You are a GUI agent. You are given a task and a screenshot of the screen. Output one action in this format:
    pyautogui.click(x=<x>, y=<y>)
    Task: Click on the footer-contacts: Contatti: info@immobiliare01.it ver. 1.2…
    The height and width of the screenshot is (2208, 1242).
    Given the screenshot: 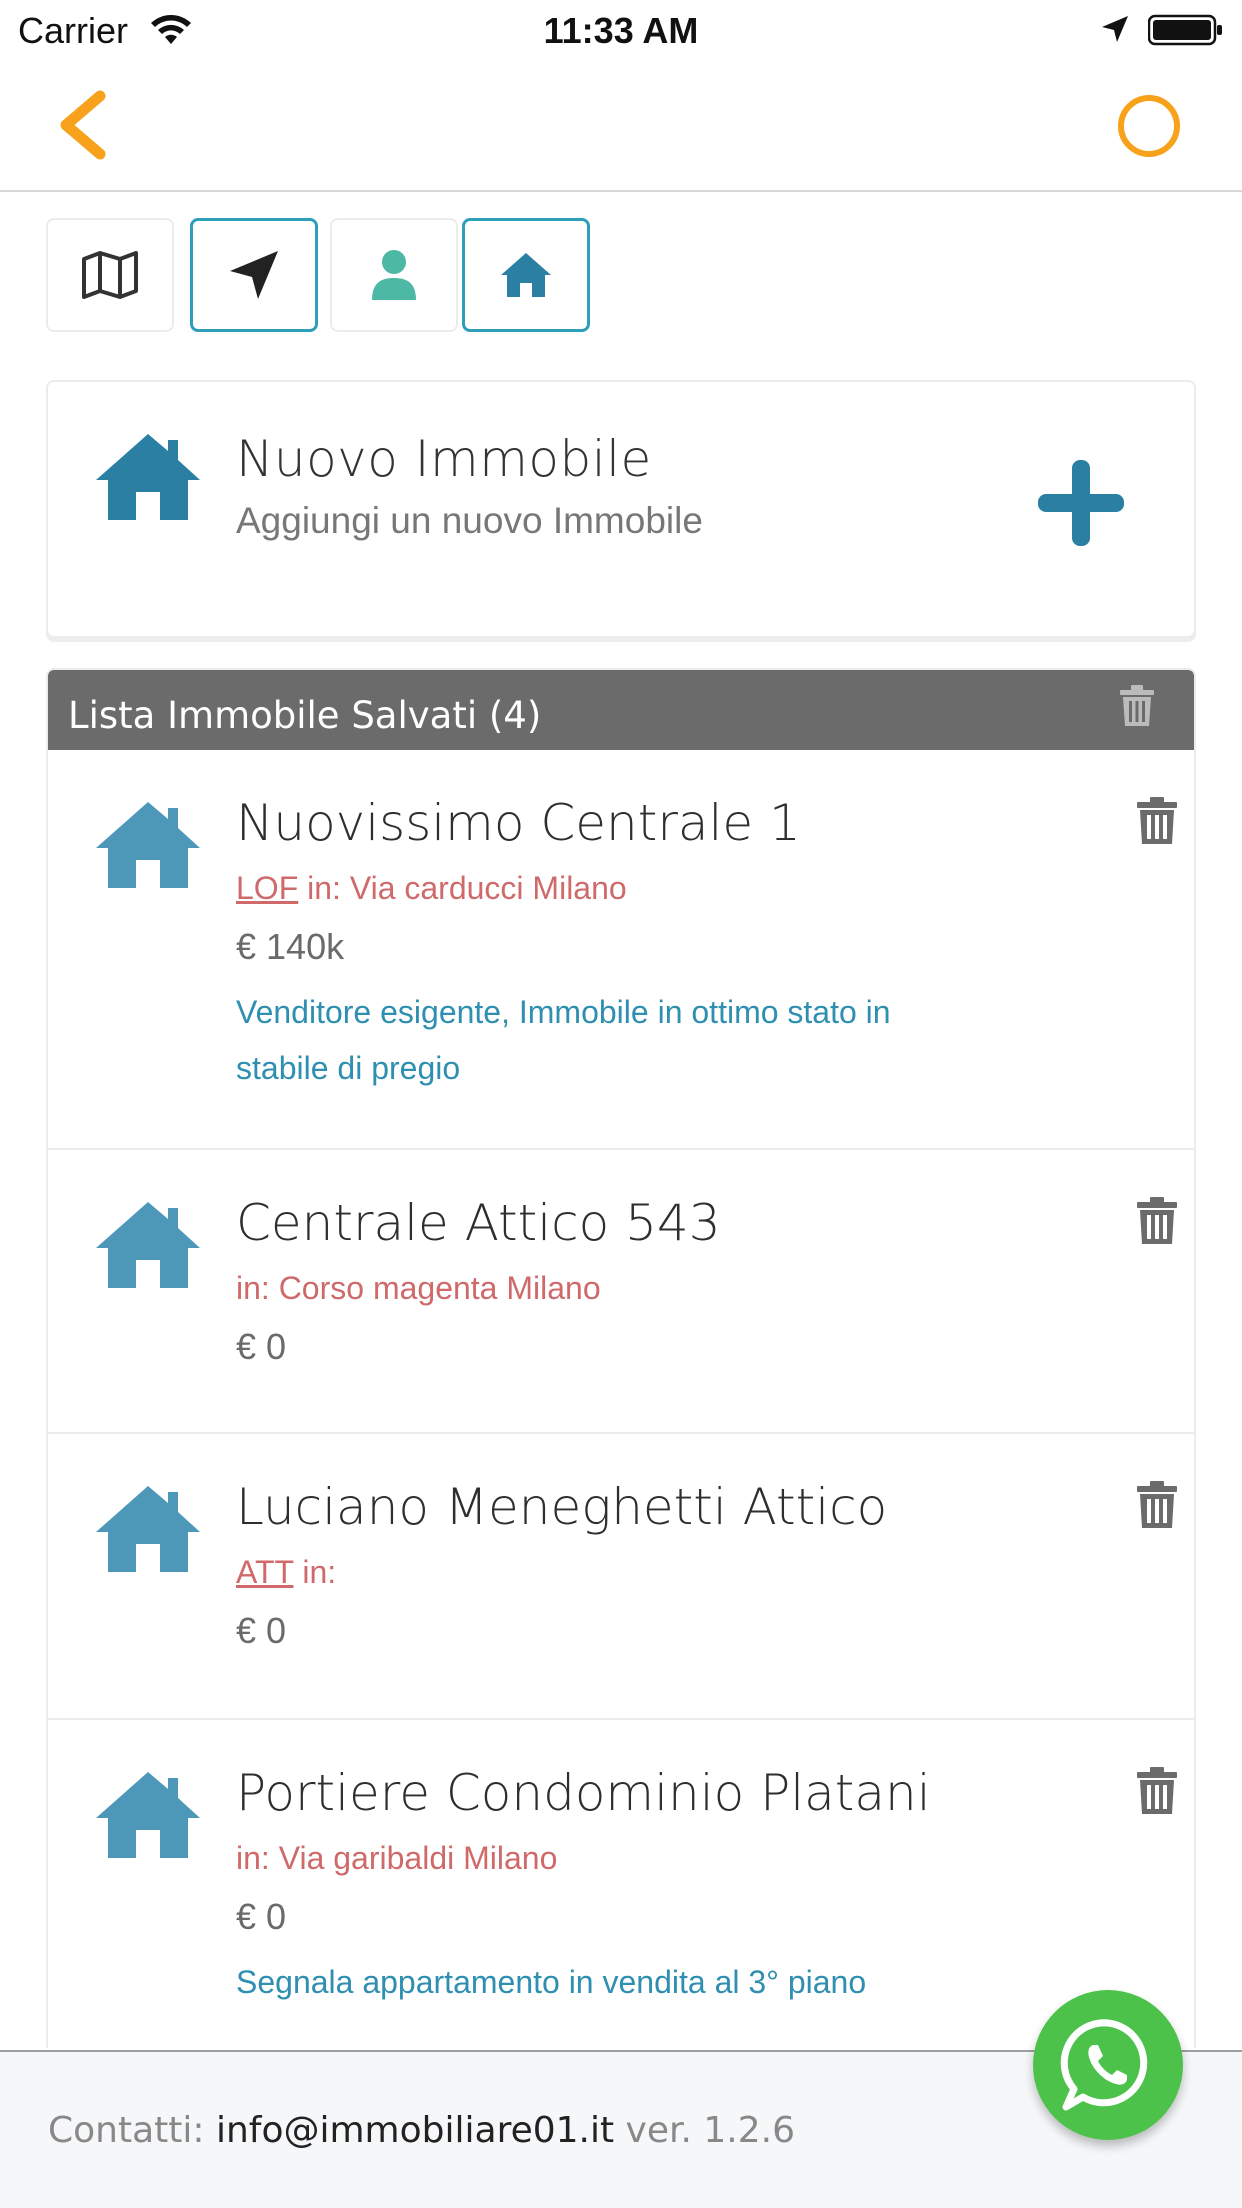 What is the action you would take?
    pyautogui.click(x=421, y=2130)
    